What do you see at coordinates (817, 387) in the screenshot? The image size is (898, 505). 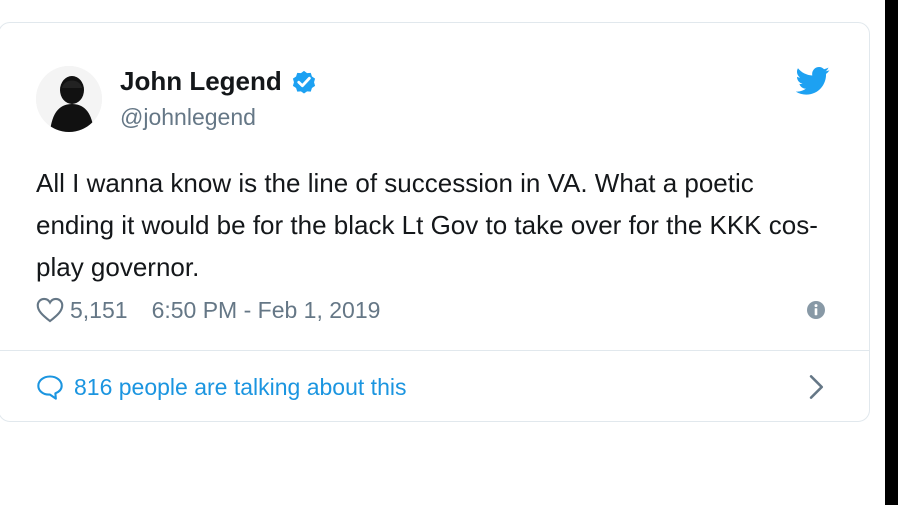 I see `chevron-right-icon` at bounding box center [817, 387].